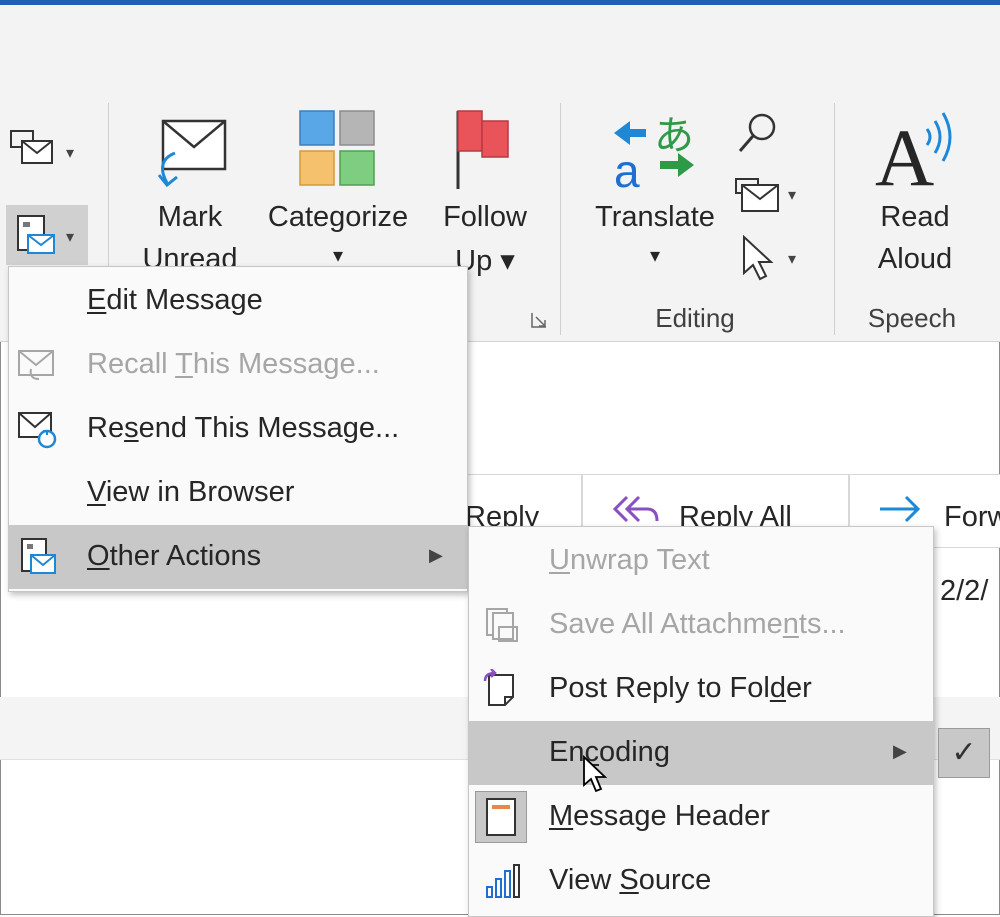 The width and height of the screenshot is (1000, 917). I want to click on actions-button: ▾, so click(47, 235).